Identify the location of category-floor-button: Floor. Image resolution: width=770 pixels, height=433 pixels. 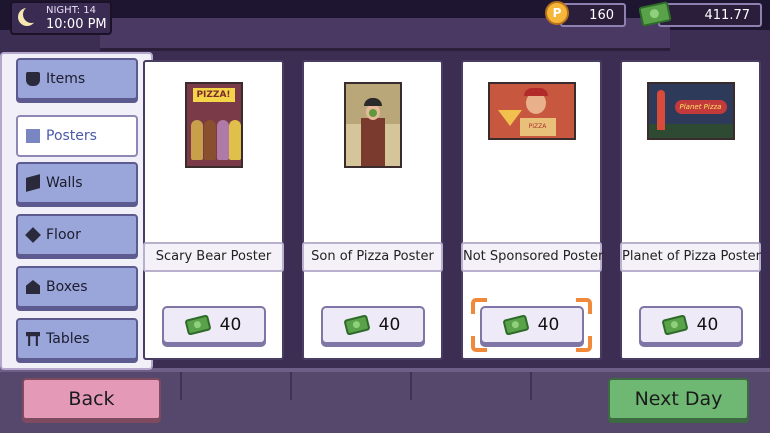
(77, 235).